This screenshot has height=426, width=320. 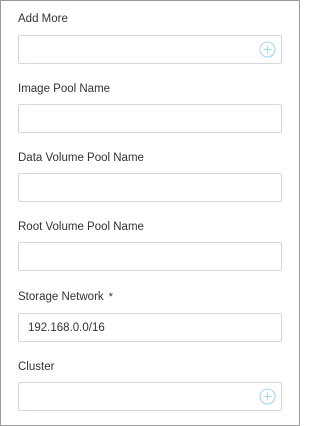 I want to click on storage-network-label: Storage Network *, so click(x=65, y=297).